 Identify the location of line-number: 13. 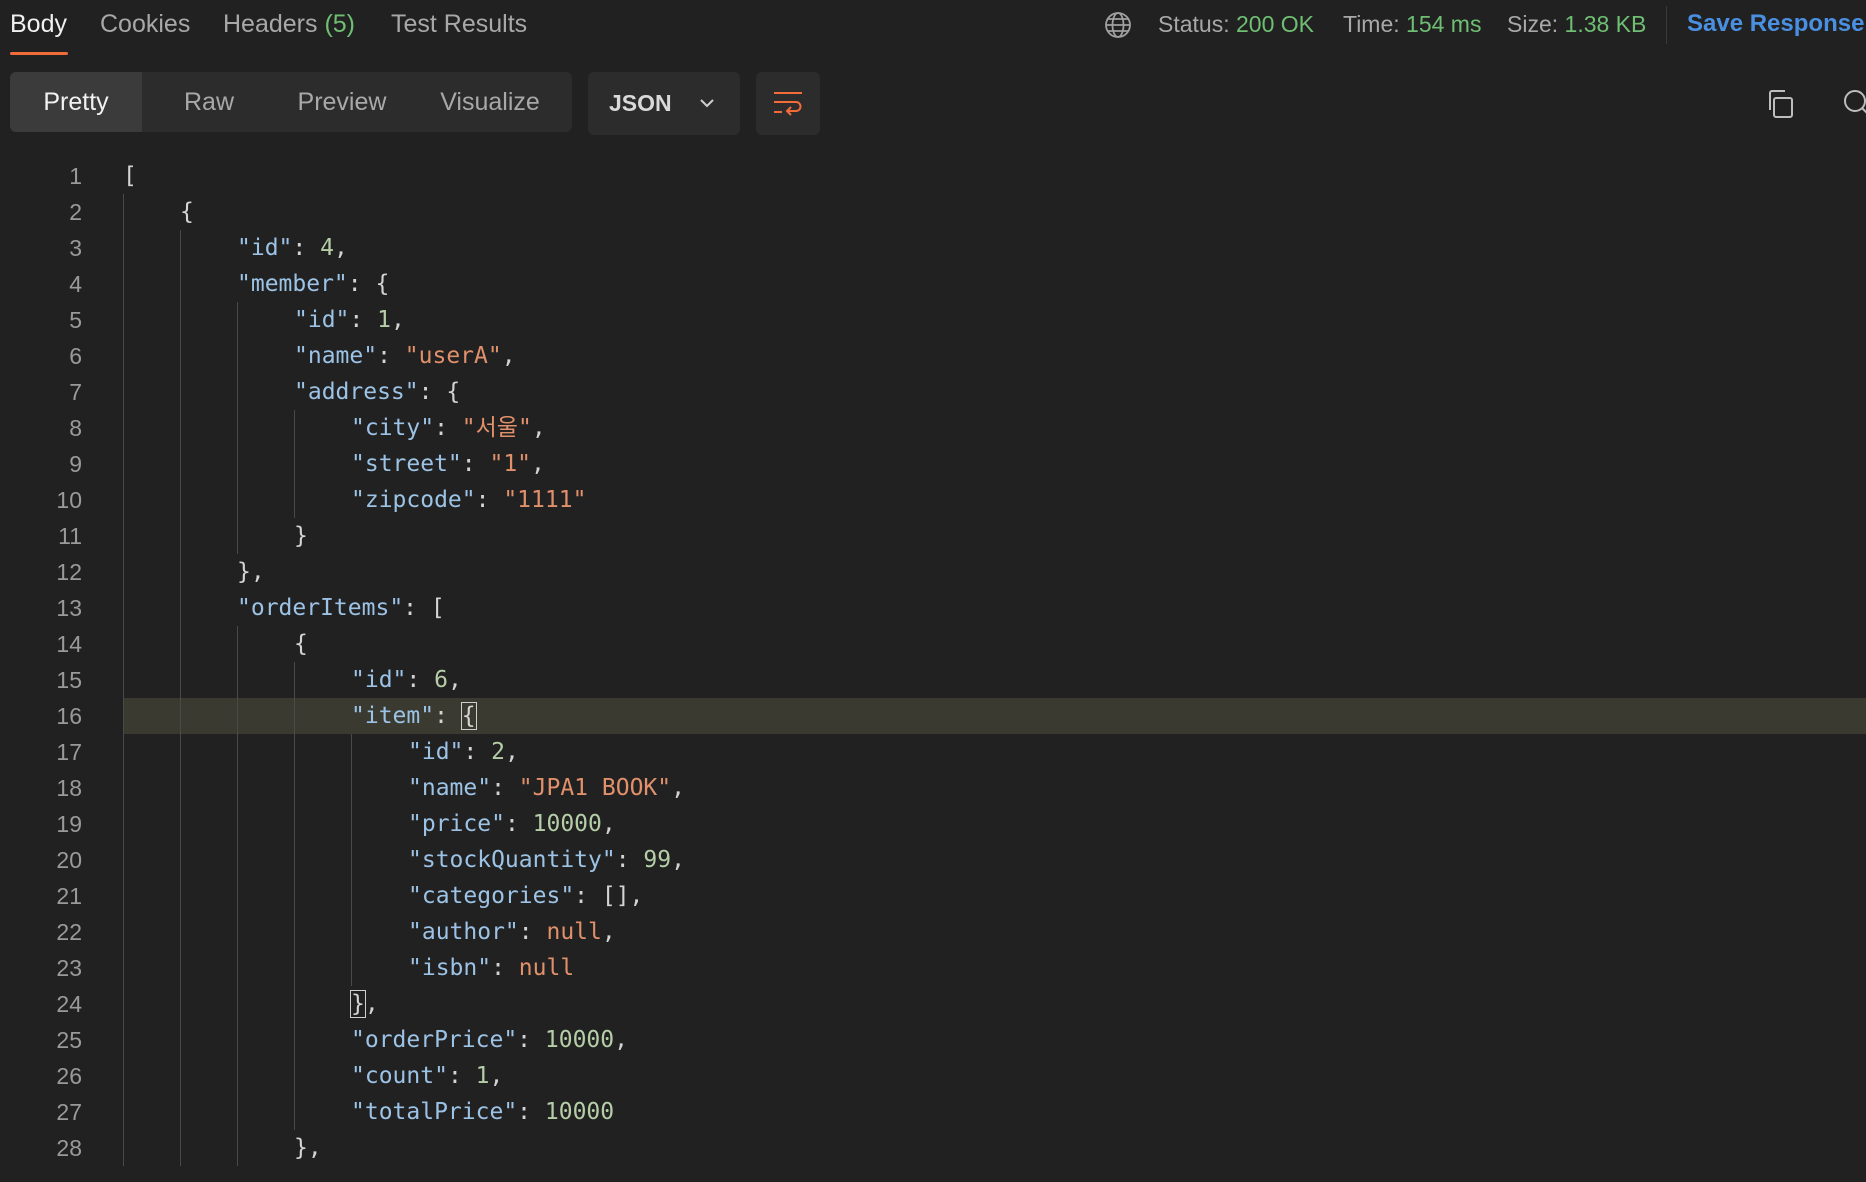
(69, 608).